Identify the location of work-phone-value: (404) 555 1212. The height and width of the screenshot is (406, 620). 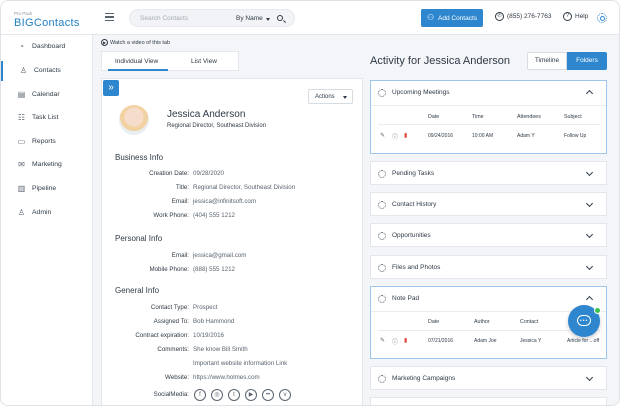
(214, 215).